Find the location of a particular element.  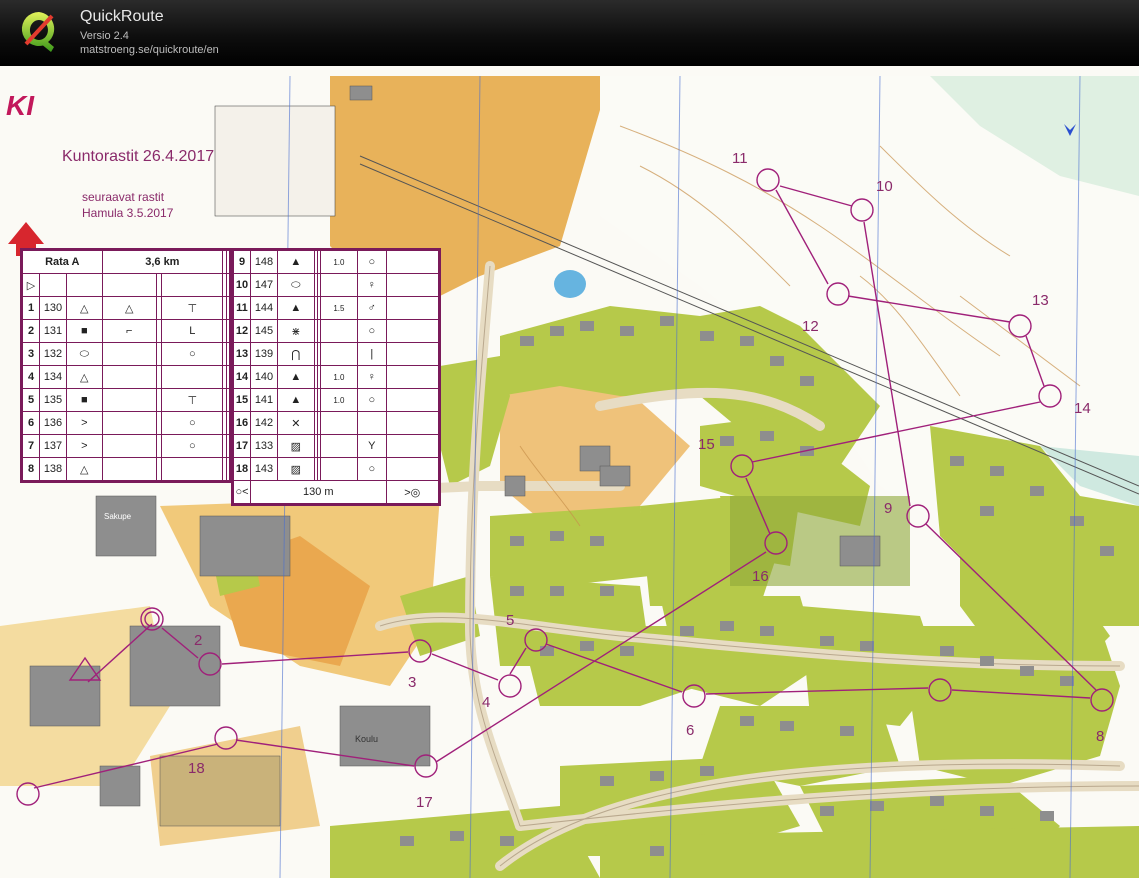

control-label-3: 3 is located at coordinates (412, 682).